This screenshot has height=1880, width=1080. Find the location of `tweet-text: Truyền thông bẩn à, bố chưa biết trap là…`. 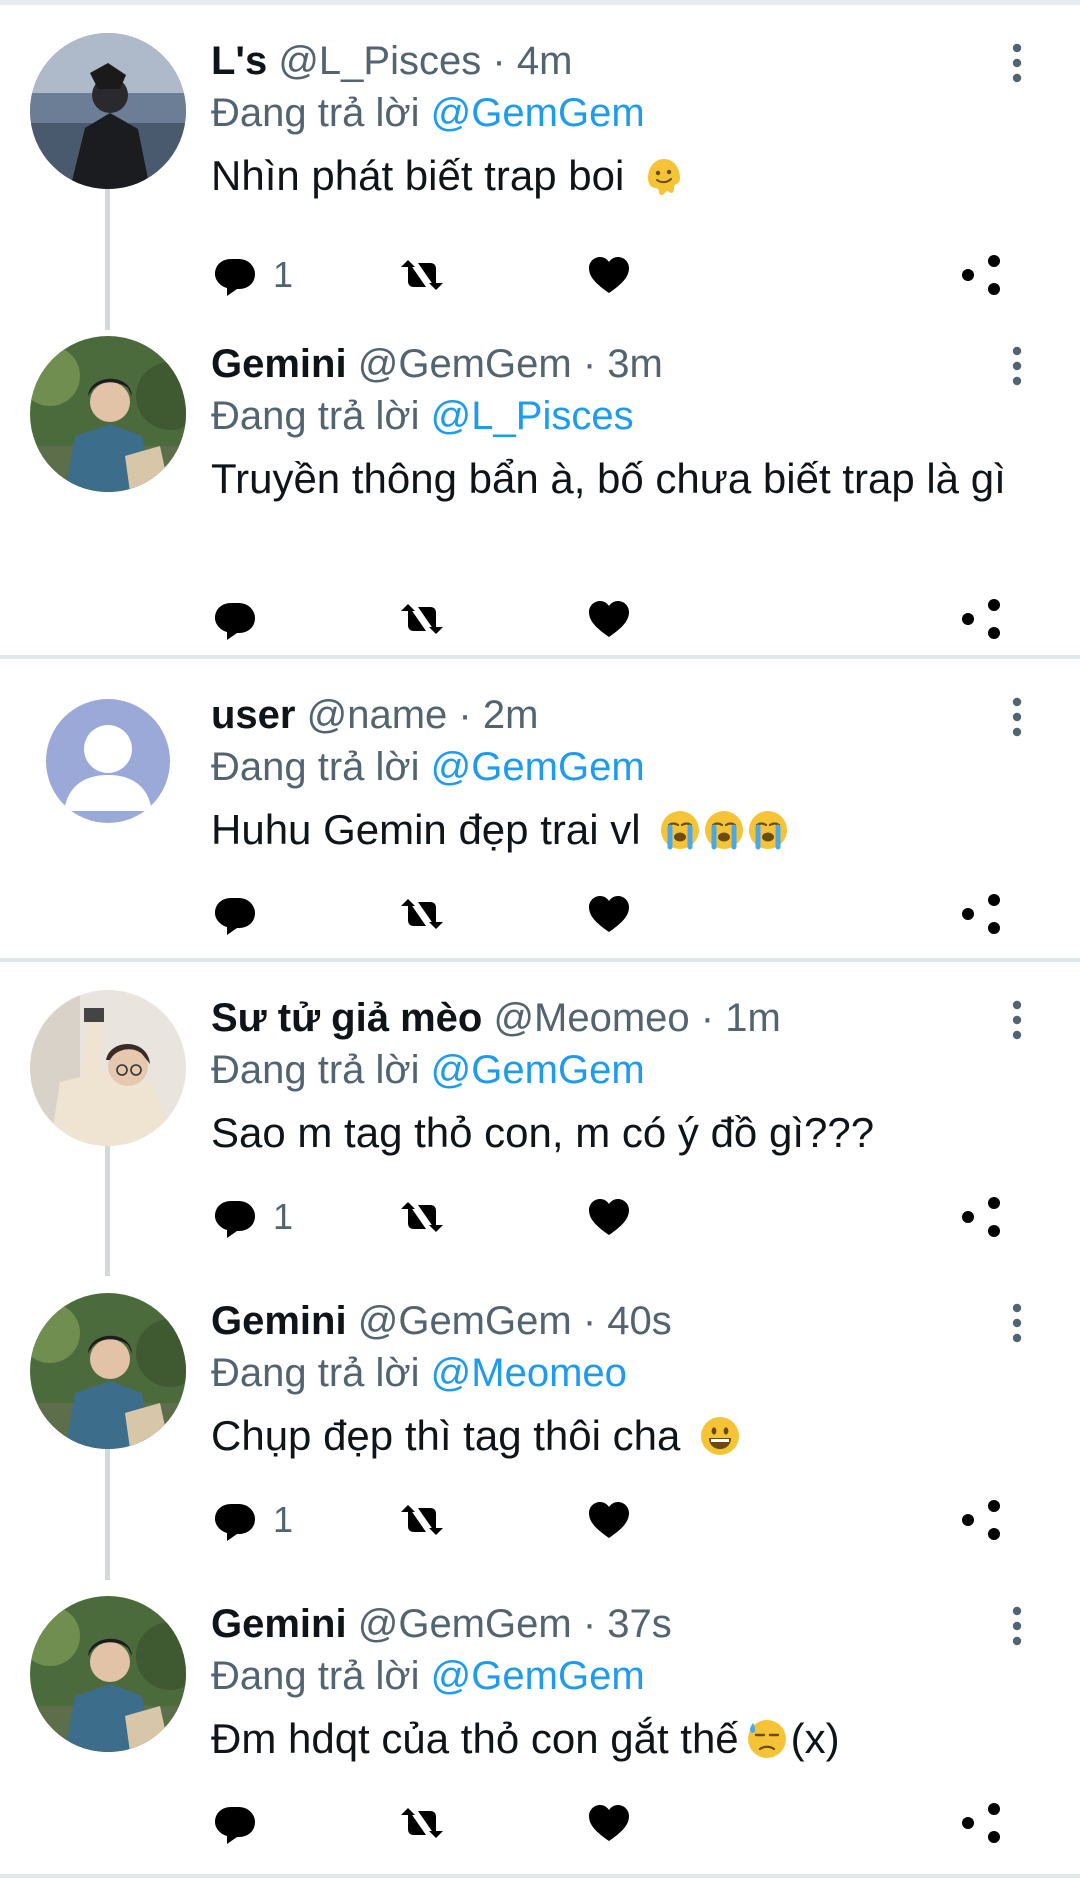

tweet-text: Truyền thông bẩn à, bố chưa biết trap là… is located at coordinates (611, 479).